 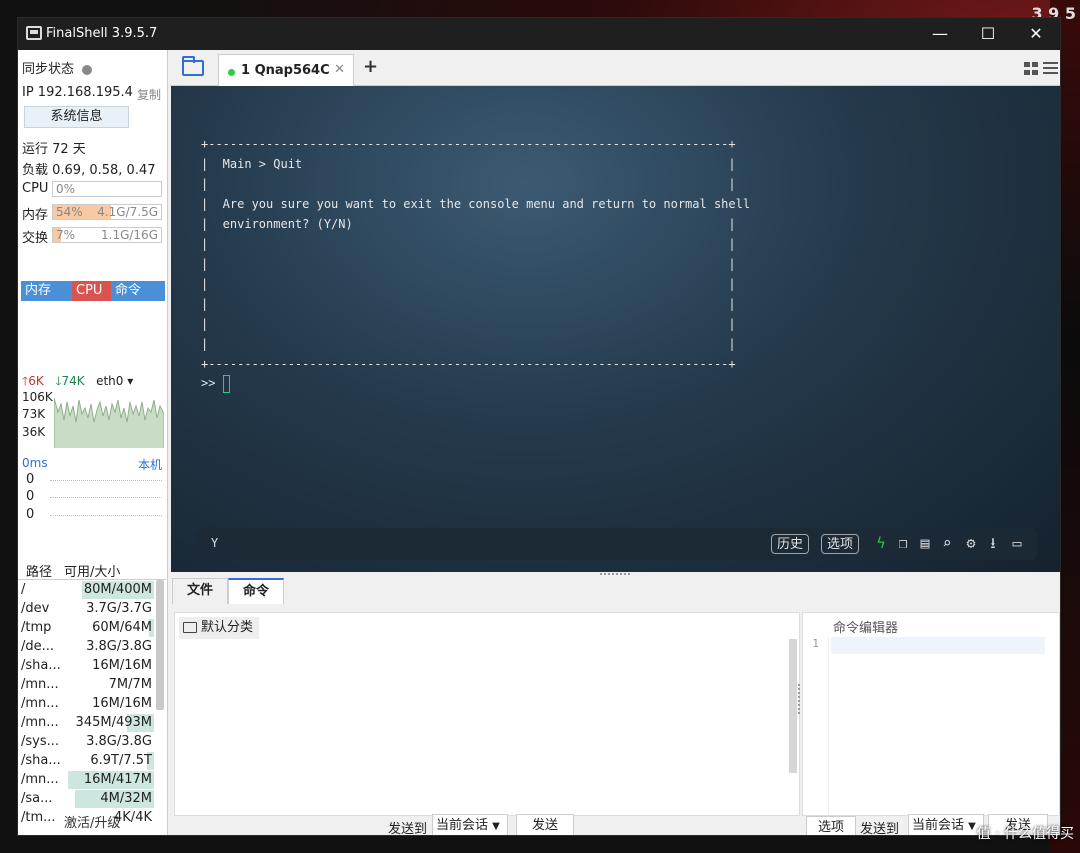 What do you see at coordinates (122, 627) in the screenshot?
I see `disk-size: 60M/64M` at bounding box center [122, 627].